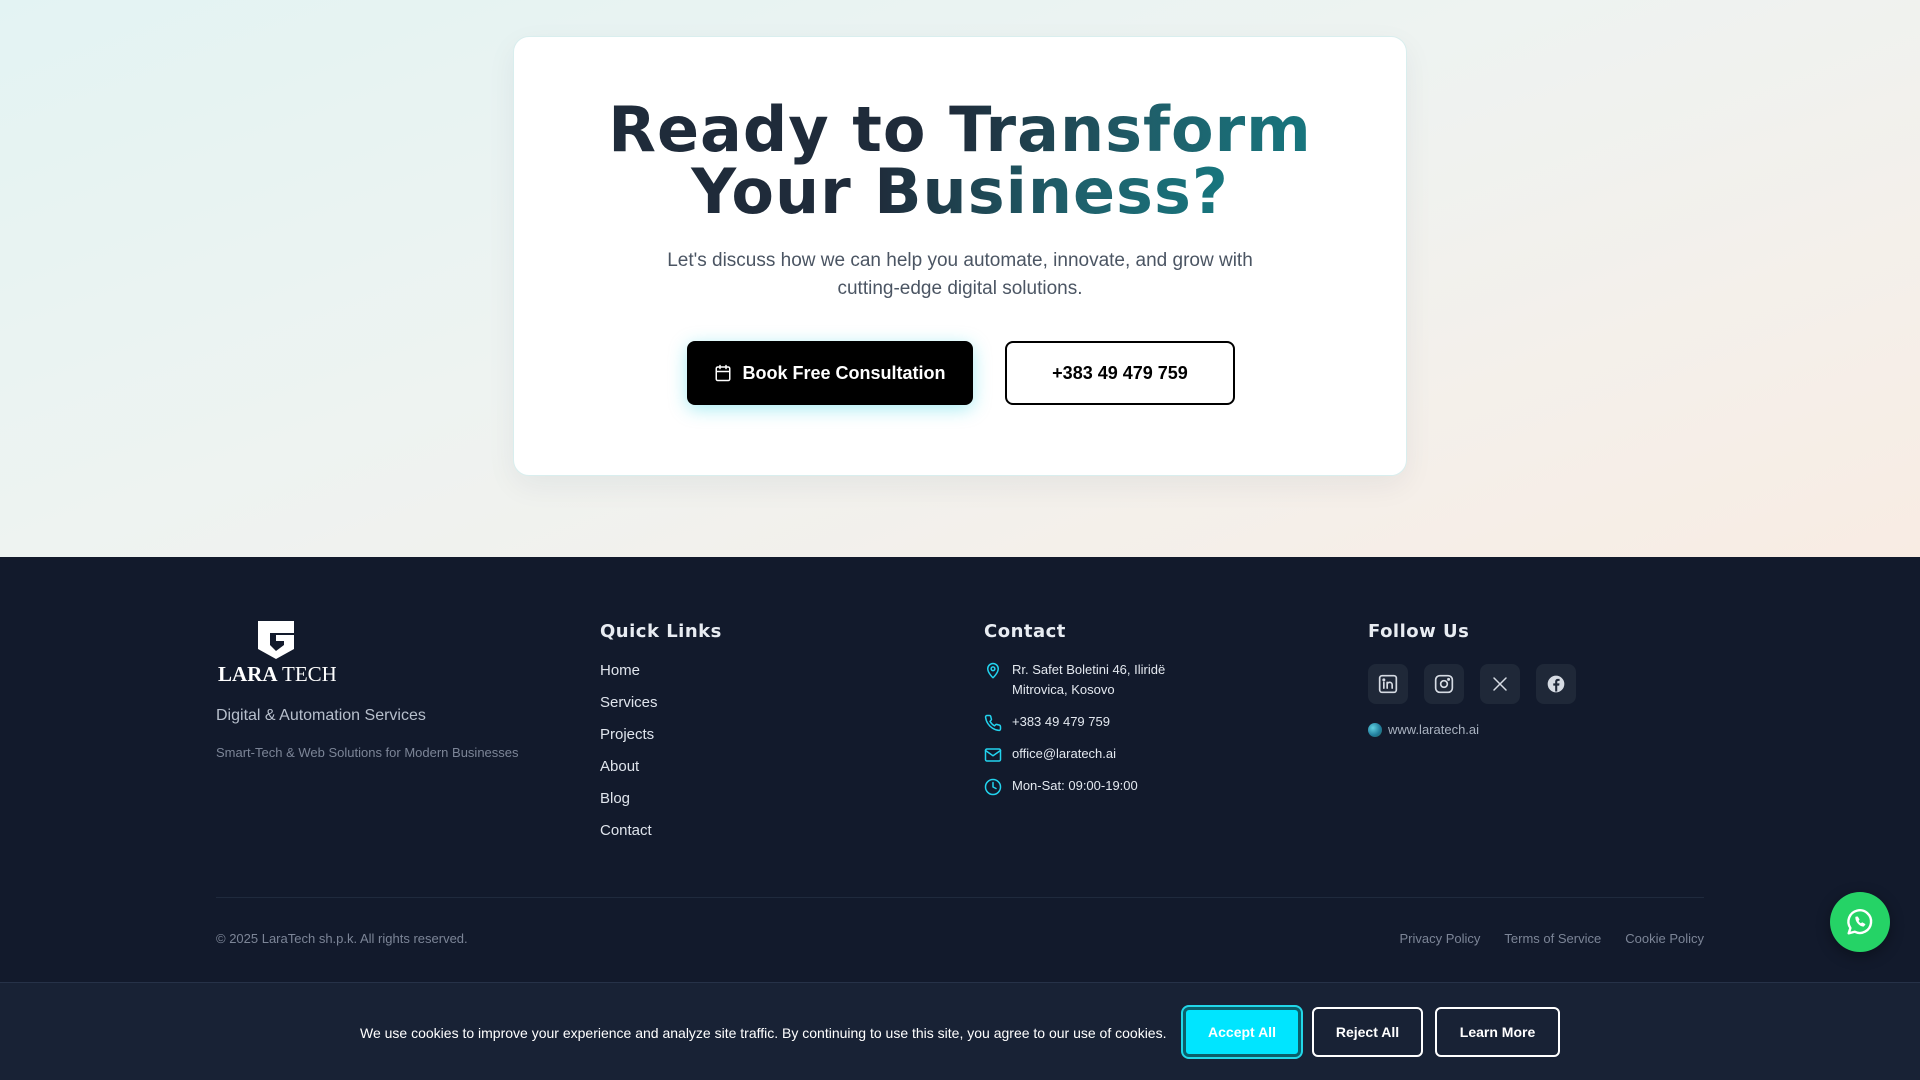  I want to click on contact-email-text: office@laratech.ai, so click(1064, 753).